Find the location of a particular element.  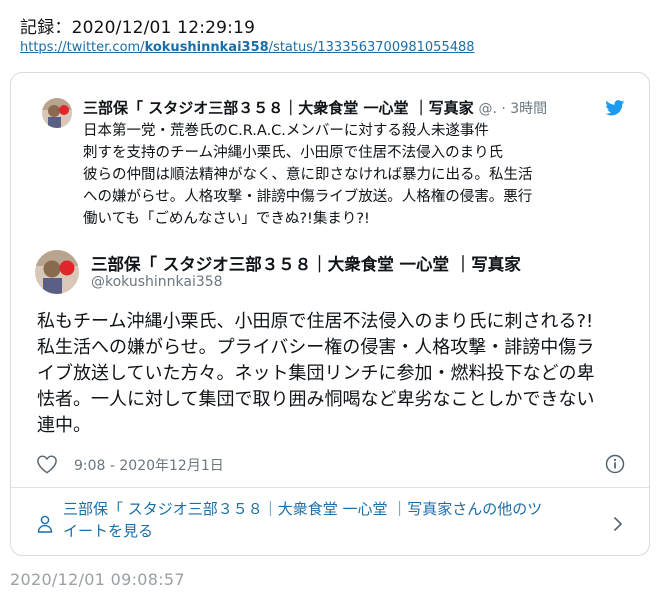

url-user: kokushinnkai358 is located at coordinates (206, 47).